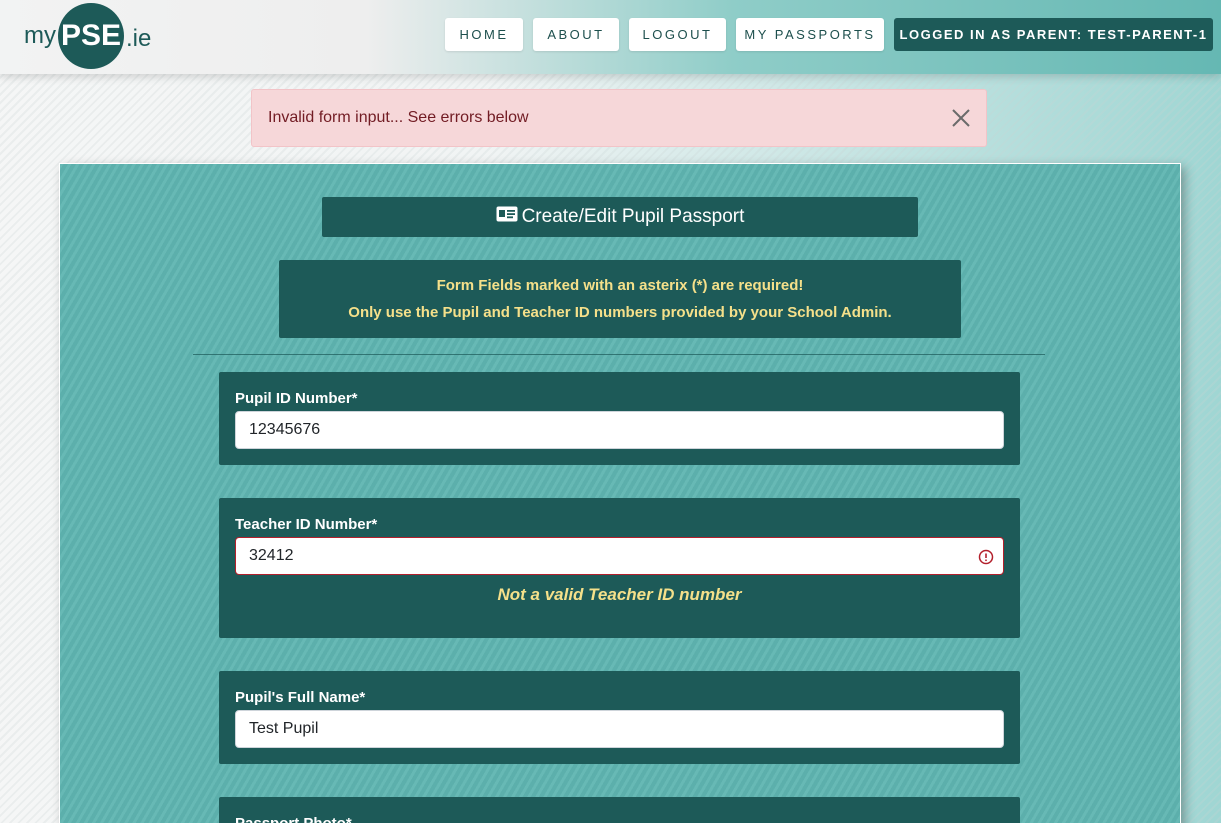 This screenshot has width=1221, height=823. What do you see at coordinates (619, 810) in the screenshot?
I see `passport-photo-card: Passport Photo*` at bounding box center [619, 810].